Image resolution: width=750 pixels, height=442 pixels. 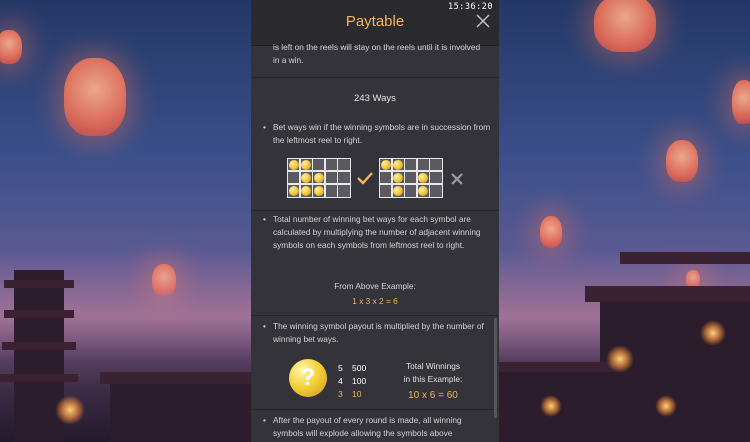 I want to click on example-formula: 1 x 3 x 2 = 6, so click(x=375, y=301).